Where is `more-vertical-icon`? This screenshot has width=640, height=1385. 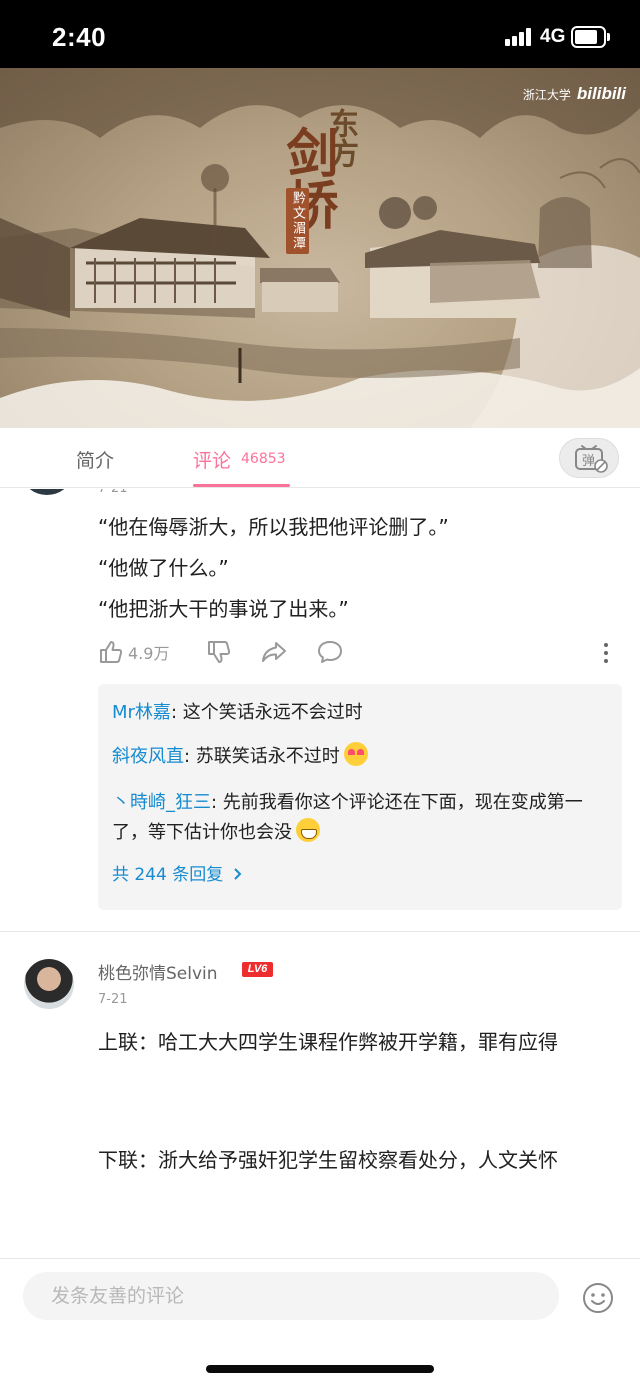
more-vertical-icon is located at coordinates (606, 653).